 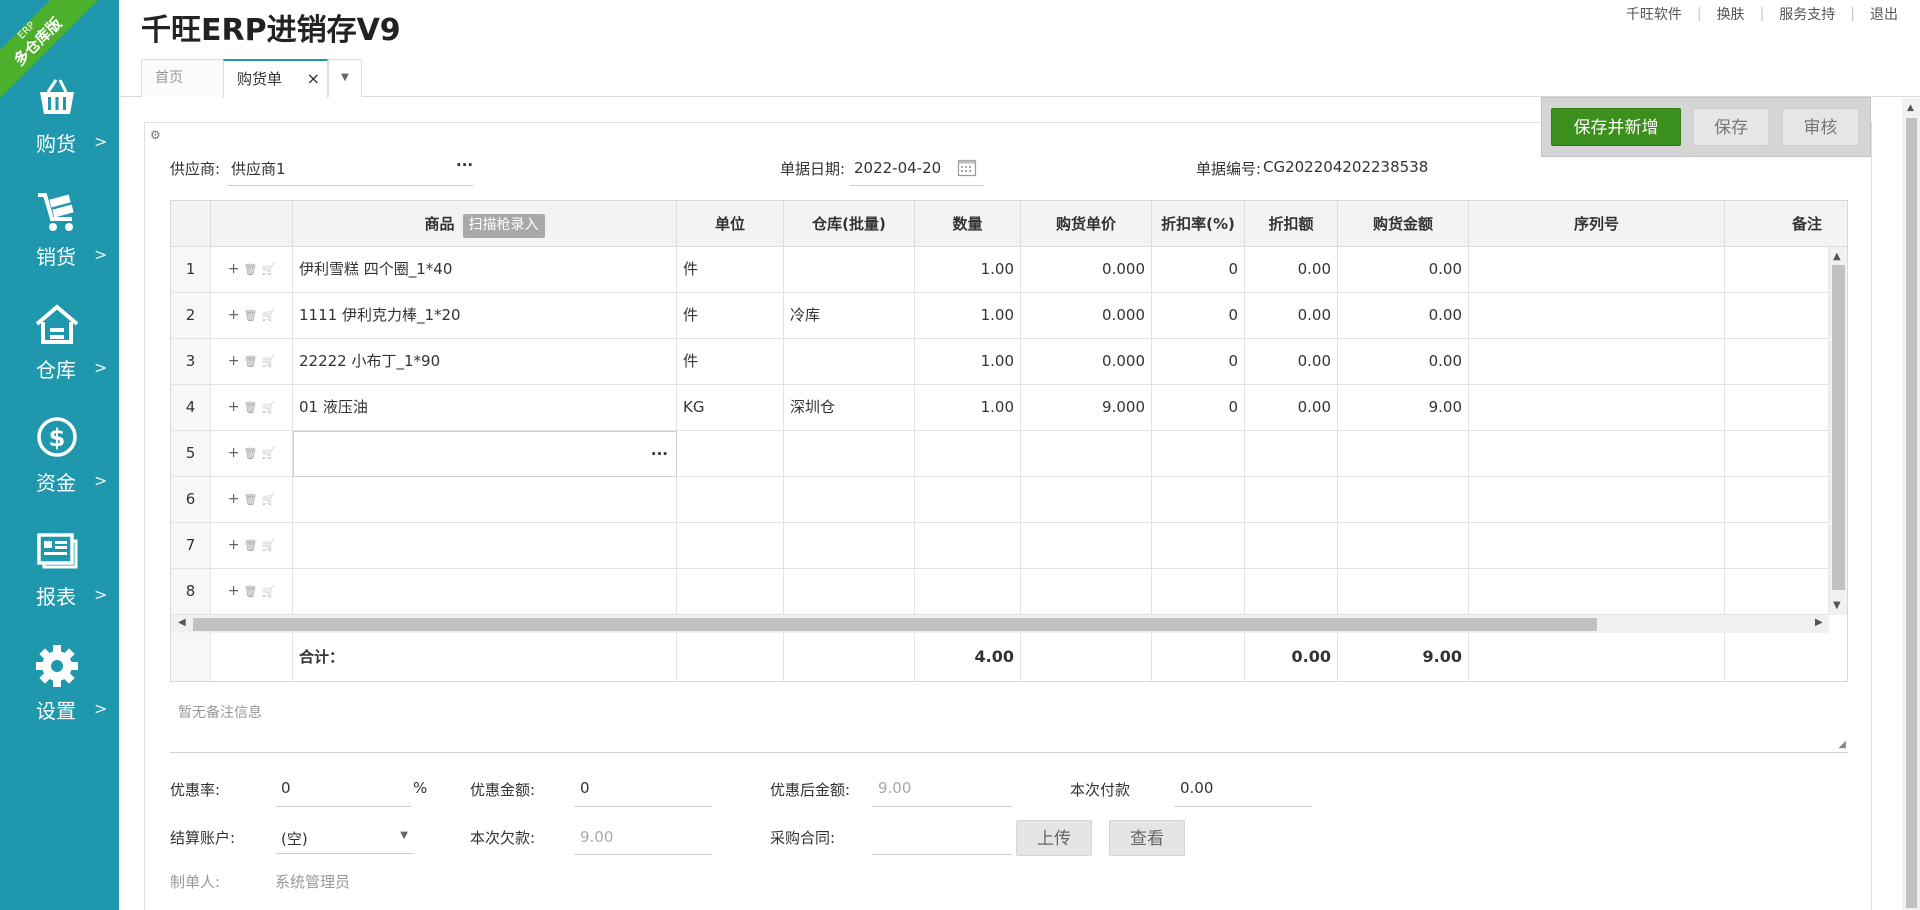 What do you see at coordinates (1196, 788) in the screenshot?
I see `pay-now-input: 0.00` at bounding box center [1196, 788].